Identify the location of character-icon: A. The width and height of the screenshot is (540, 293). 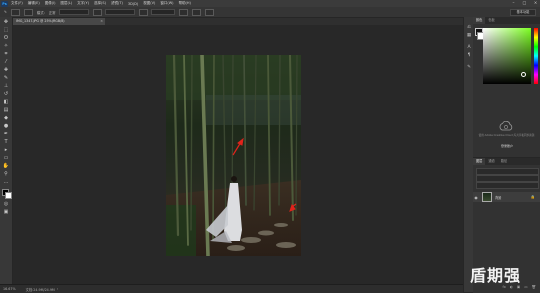
(469, 48).